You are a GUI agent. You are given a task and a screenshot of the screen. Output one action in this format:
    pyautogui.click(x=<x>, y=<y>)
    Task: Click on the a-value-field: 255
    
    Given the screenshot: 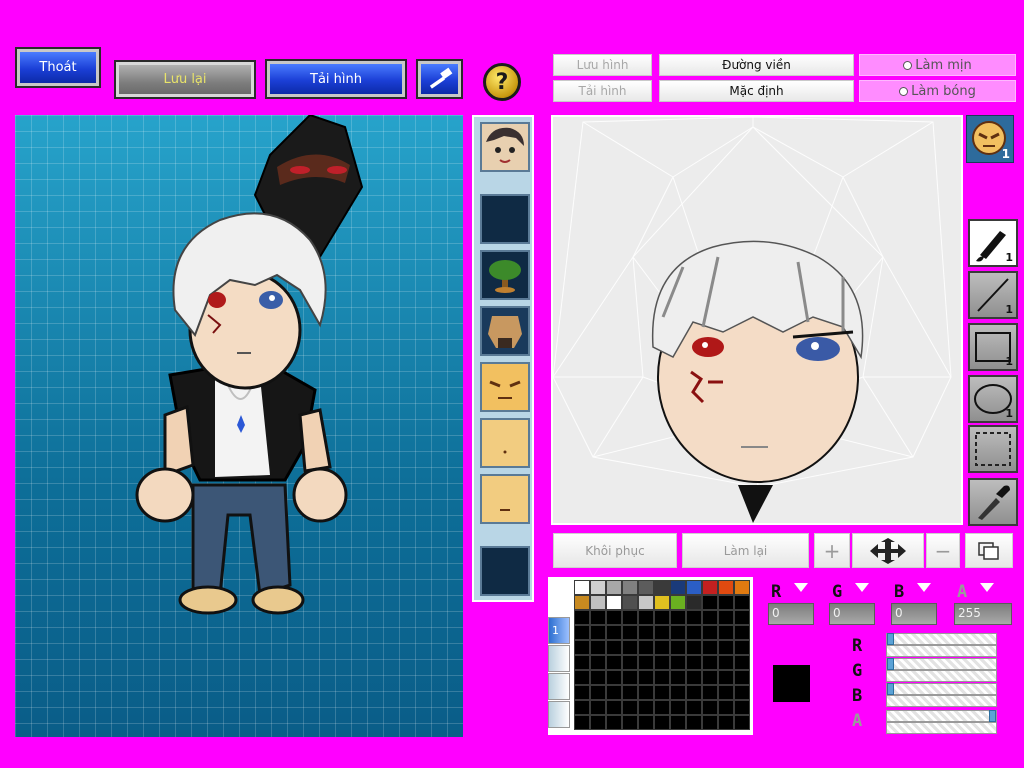 What is the action you would take?
    pyautogui.click(x=983, y=614)
    